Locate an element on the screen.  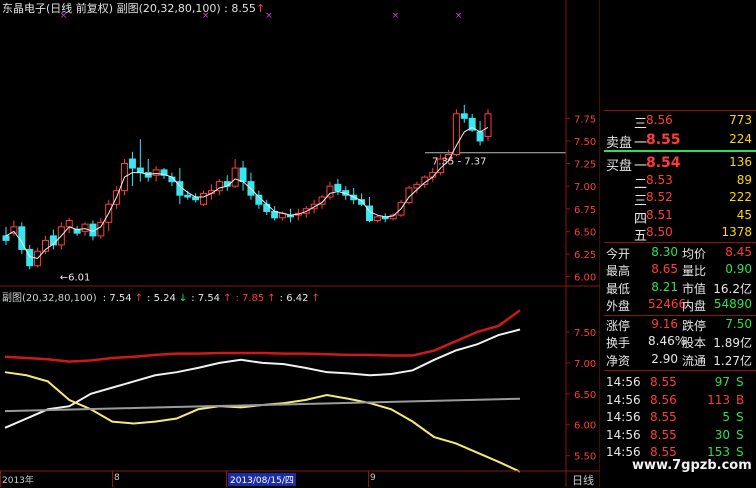
stat-row: 最低 8.21 市值 16.2亿 is located at coordinates (680, 288).